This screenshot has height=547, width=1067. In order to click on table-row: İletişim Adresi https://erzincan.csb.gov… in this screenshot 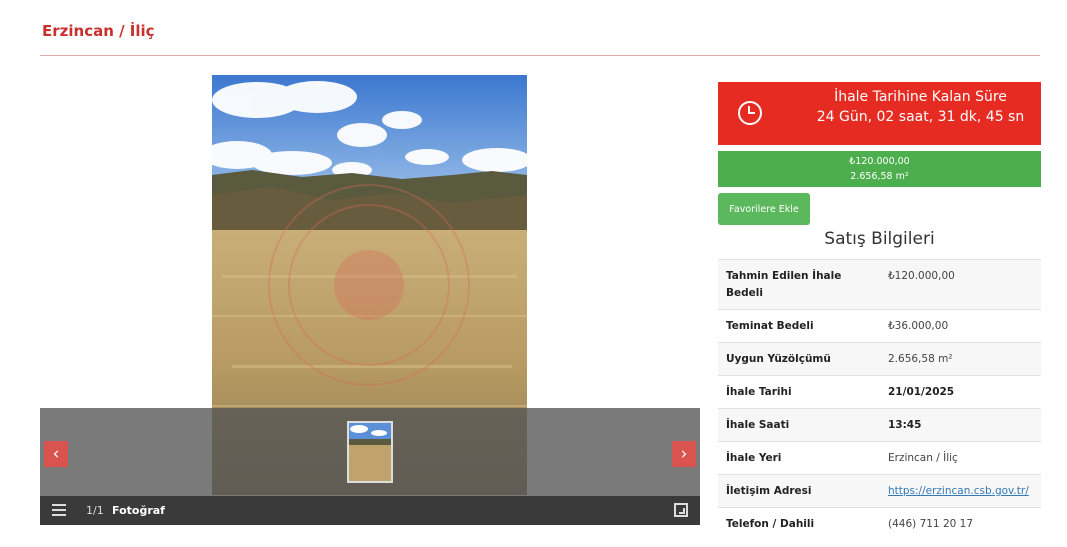, I will do `click(879, 491)`.